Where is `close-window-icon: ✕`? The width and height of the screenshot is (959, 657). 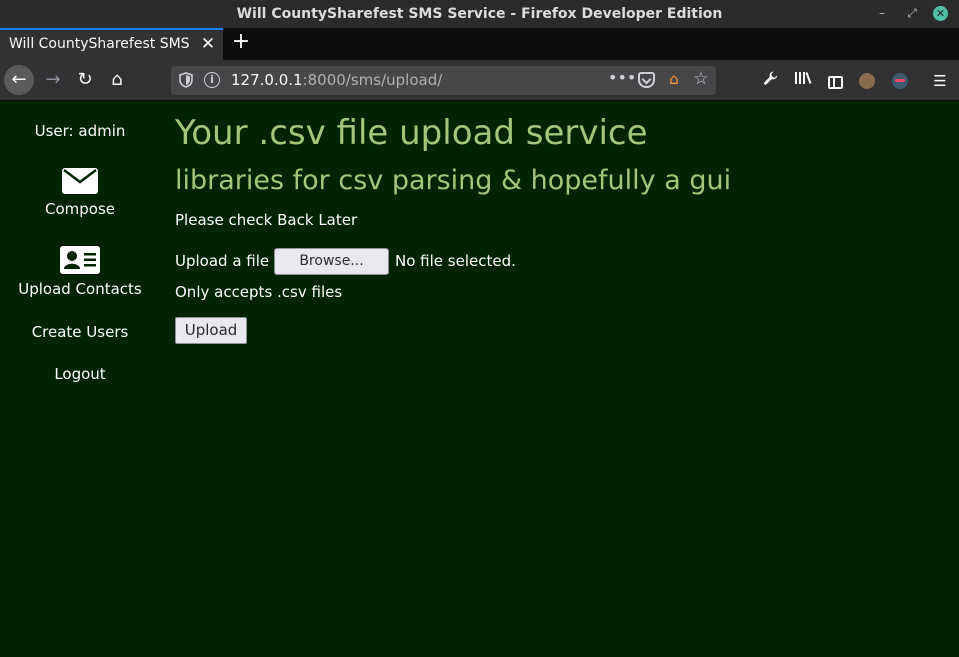
close-window-icon: ✕ is located at coordinates (940, 13).